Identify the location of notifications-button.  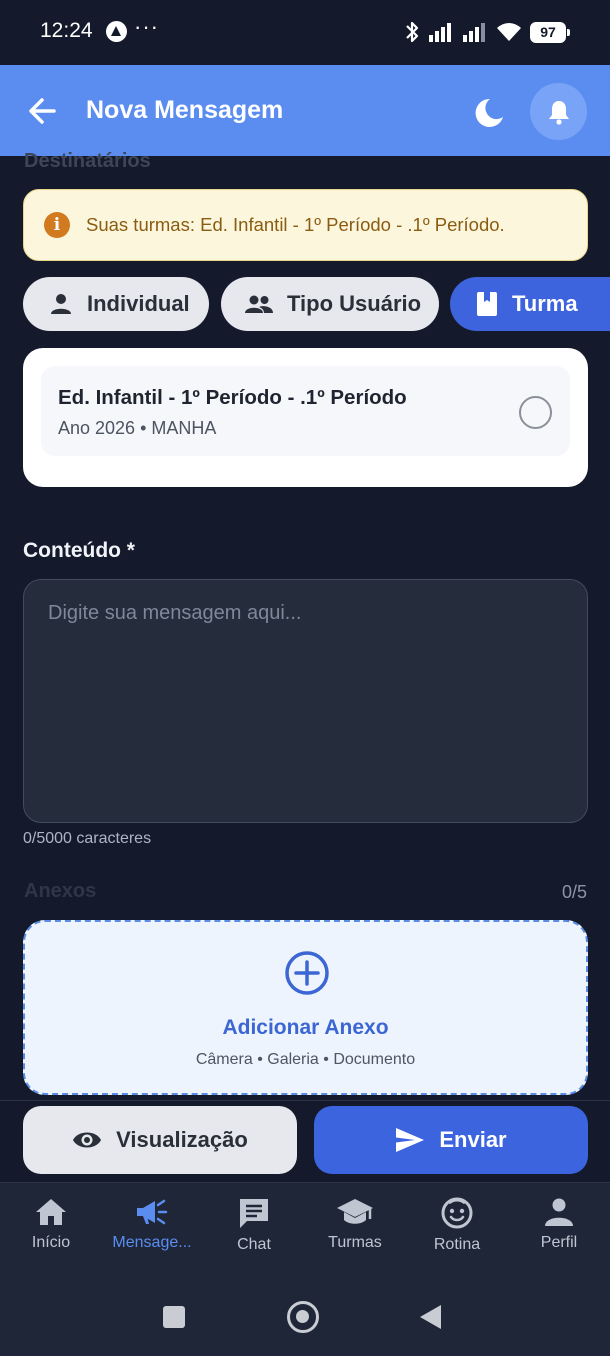
(558, 111).